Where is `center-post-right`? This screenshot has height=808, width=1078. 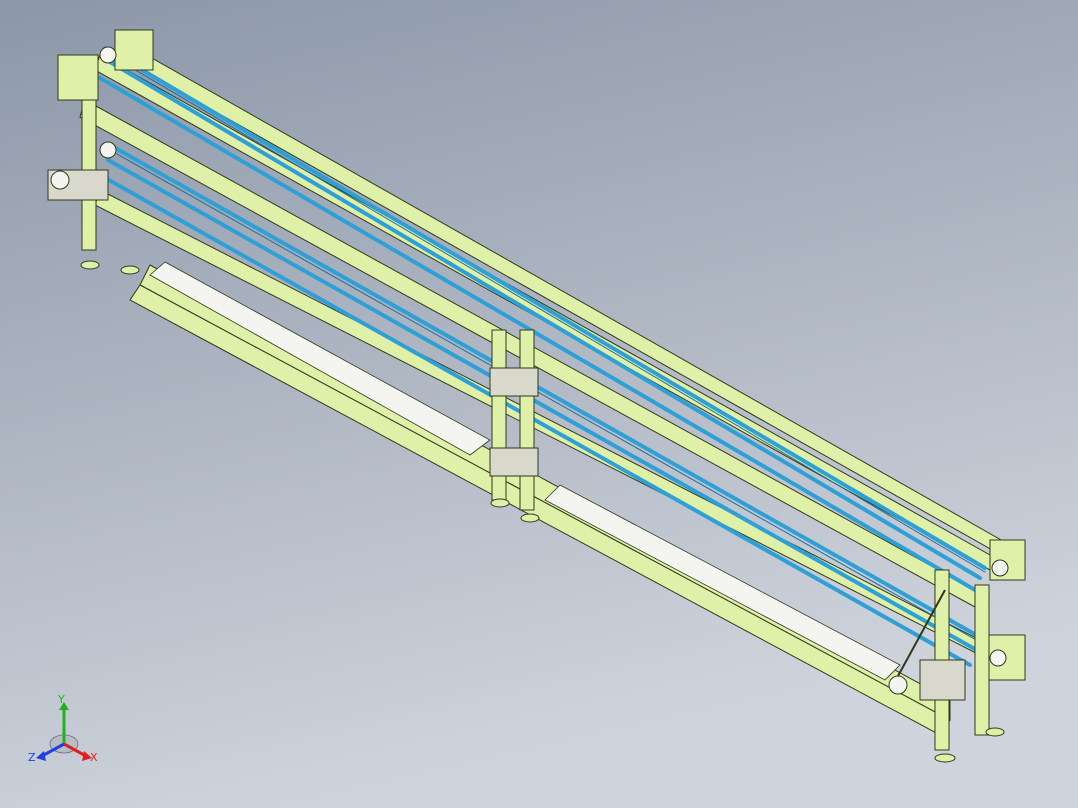 center-post-right is located at coordinates (527, 420).